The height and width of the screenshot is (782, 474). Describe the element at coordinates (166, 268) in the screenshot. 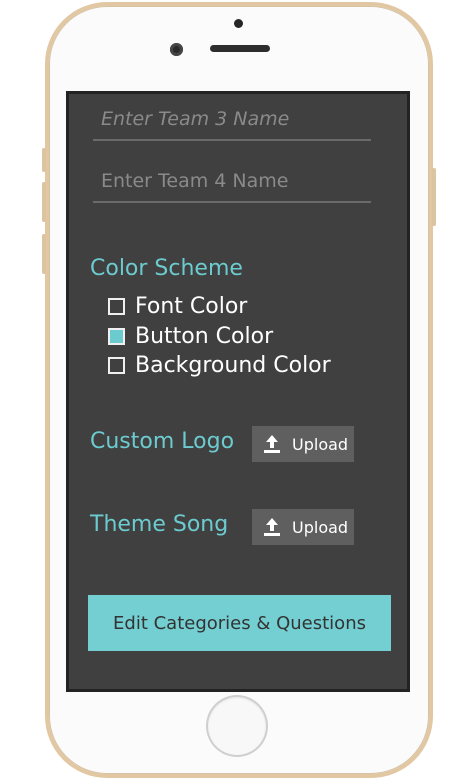

I see `color-scheme-title: Color Scheme` at that location.